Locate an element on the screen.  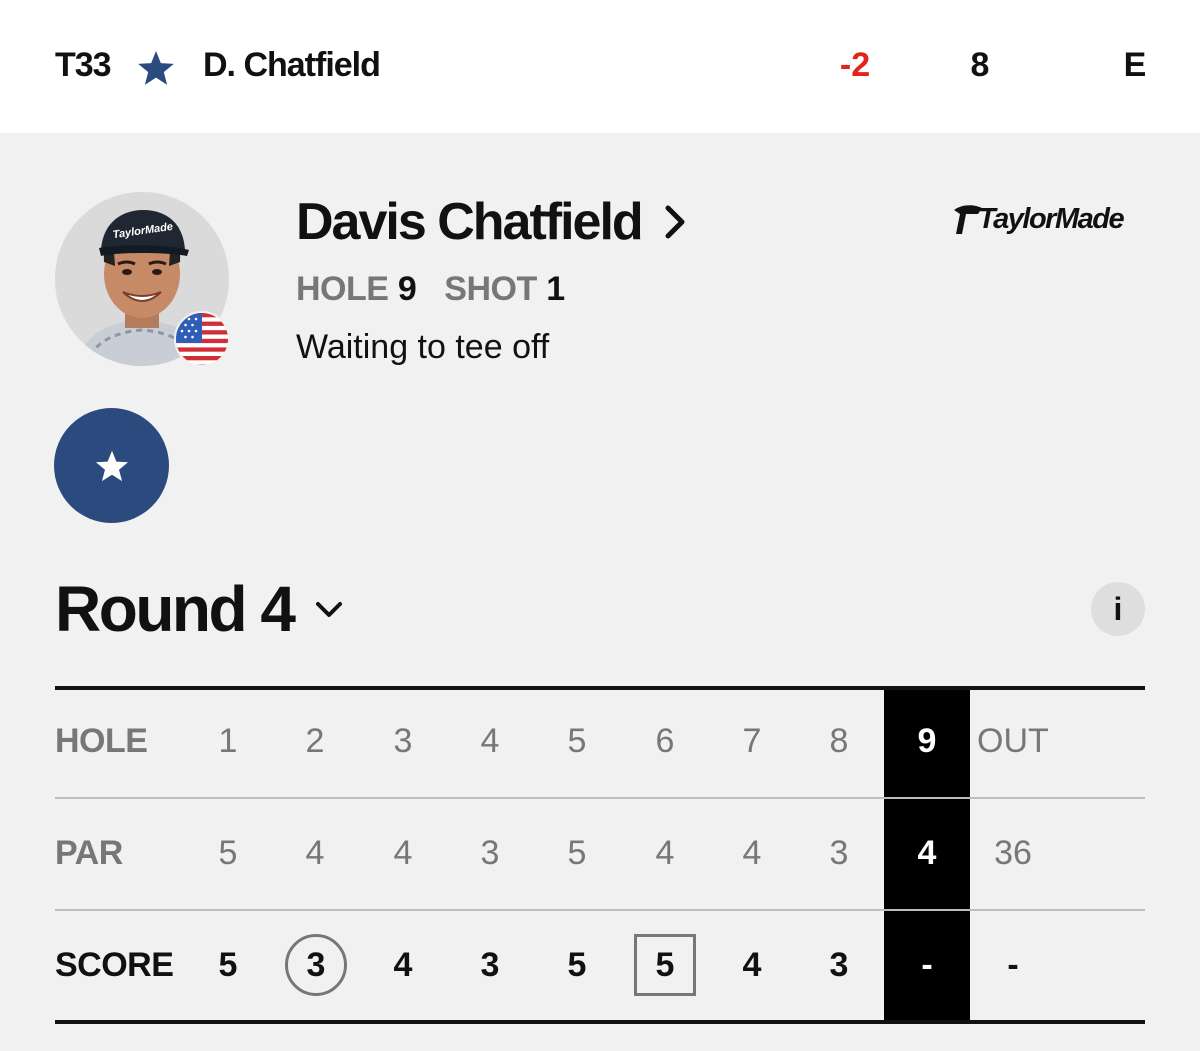
hole-number: 8 is located at coordinates (839, 741).